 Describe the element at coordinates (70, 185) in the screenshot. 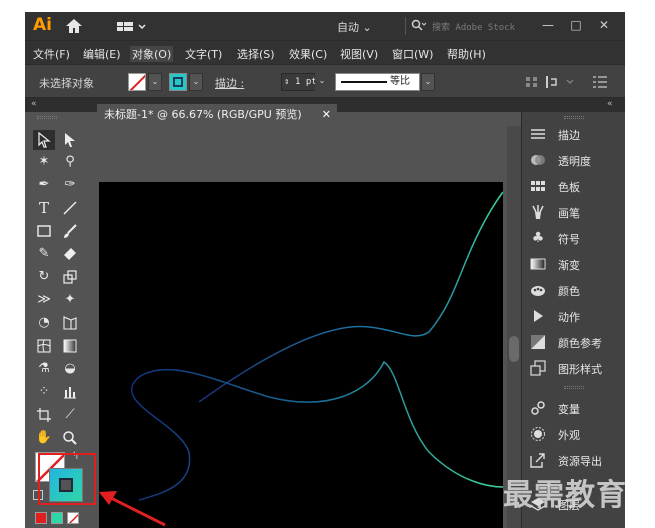

I see `curvature-tool-icon: ✑` at that location.